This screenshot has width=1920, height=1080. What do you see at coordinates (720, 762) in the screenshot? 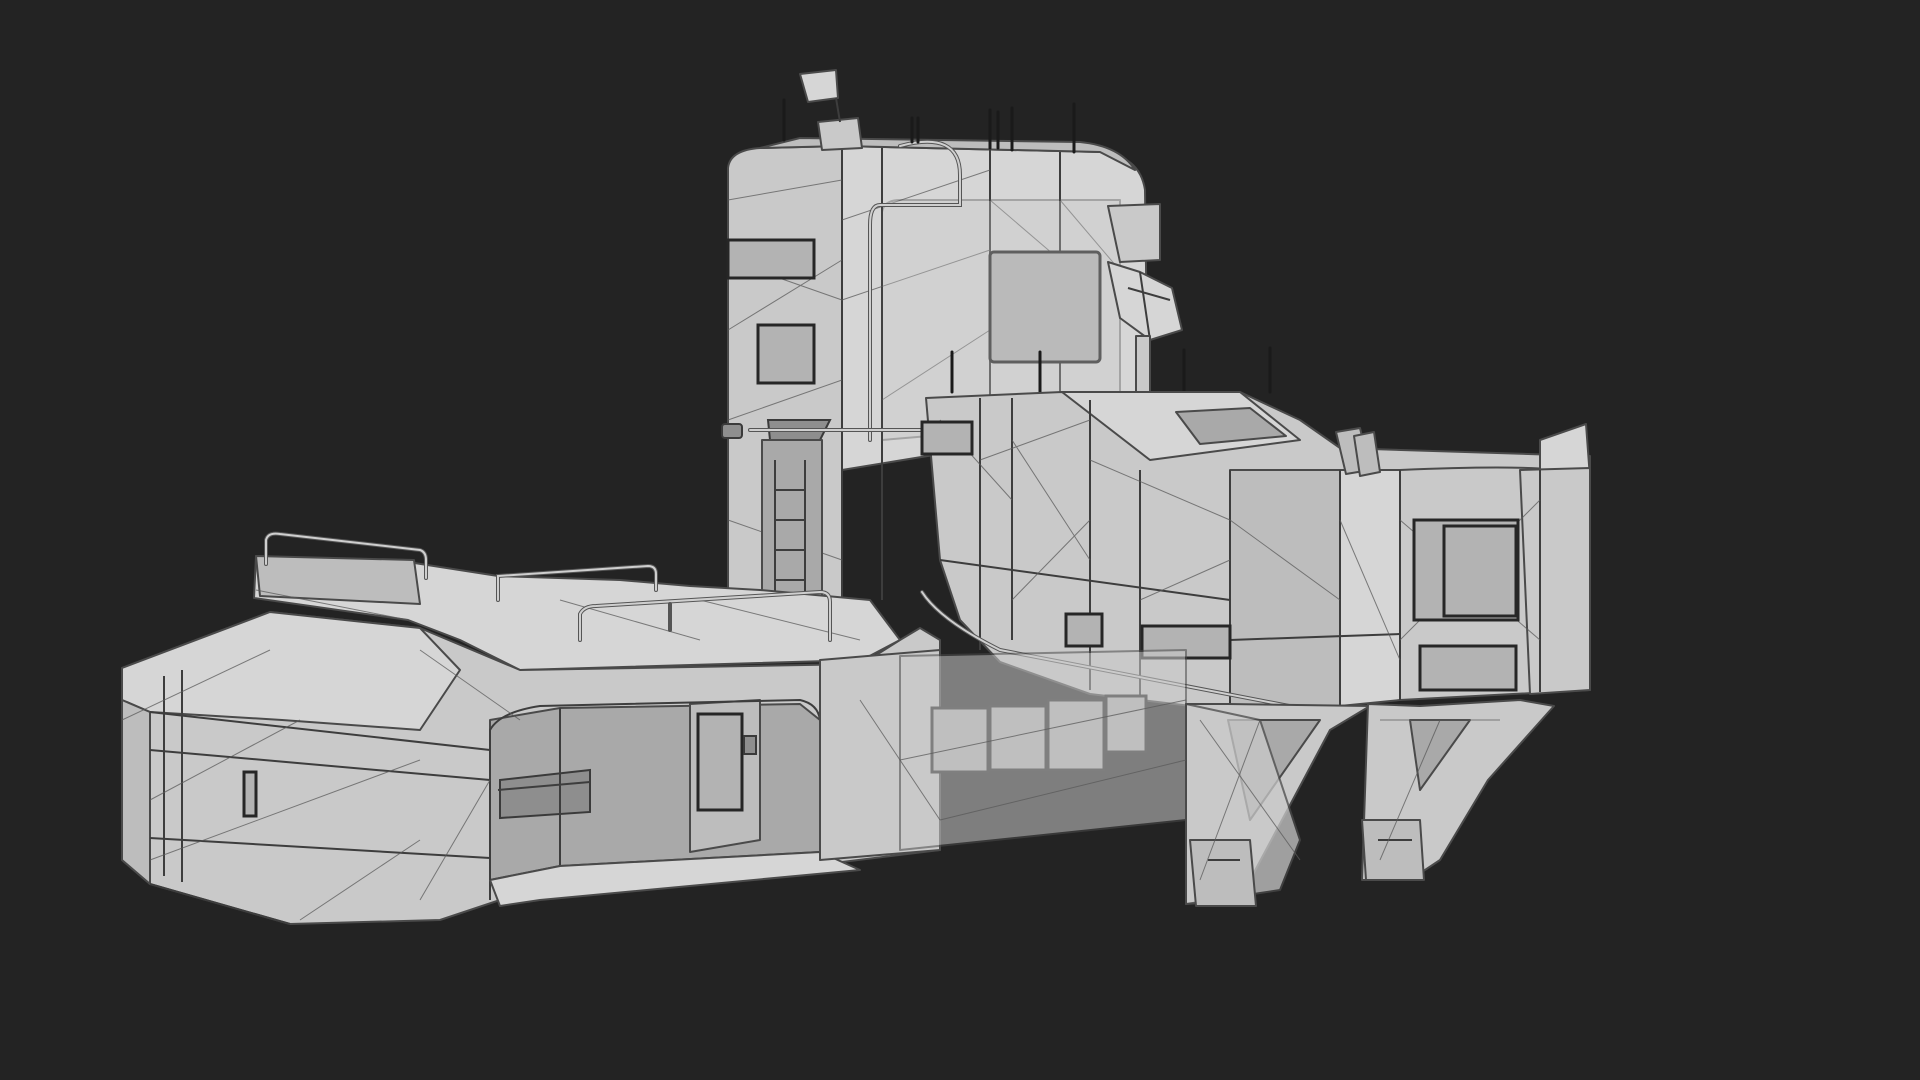
I see `interior-door` at bounding box center [720, 762].